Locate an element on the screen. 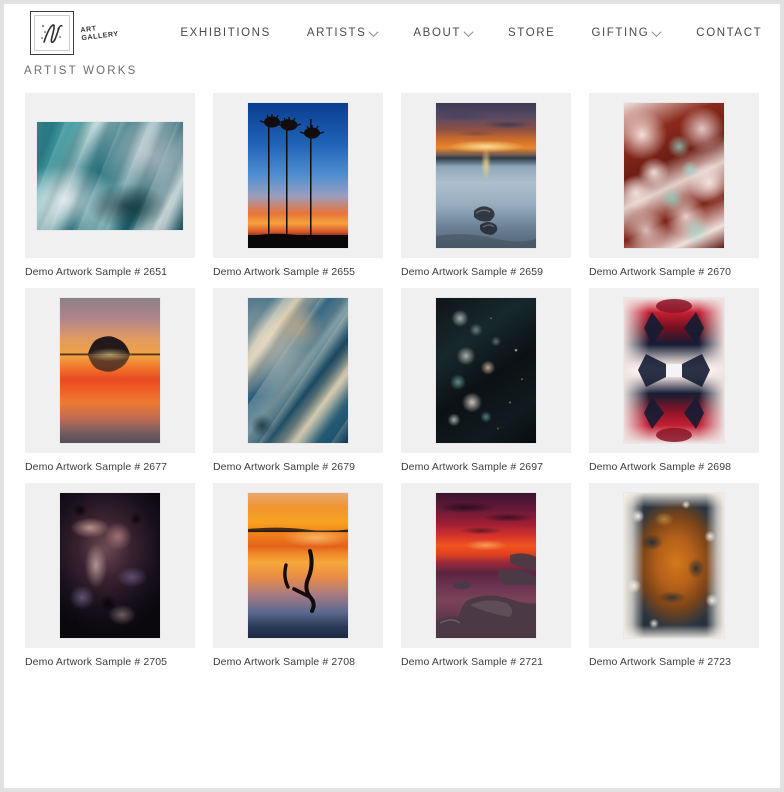 This screenshot has width=784, height=792. artwork-image-driftwood-sunset is located at coordinates (298, 565).